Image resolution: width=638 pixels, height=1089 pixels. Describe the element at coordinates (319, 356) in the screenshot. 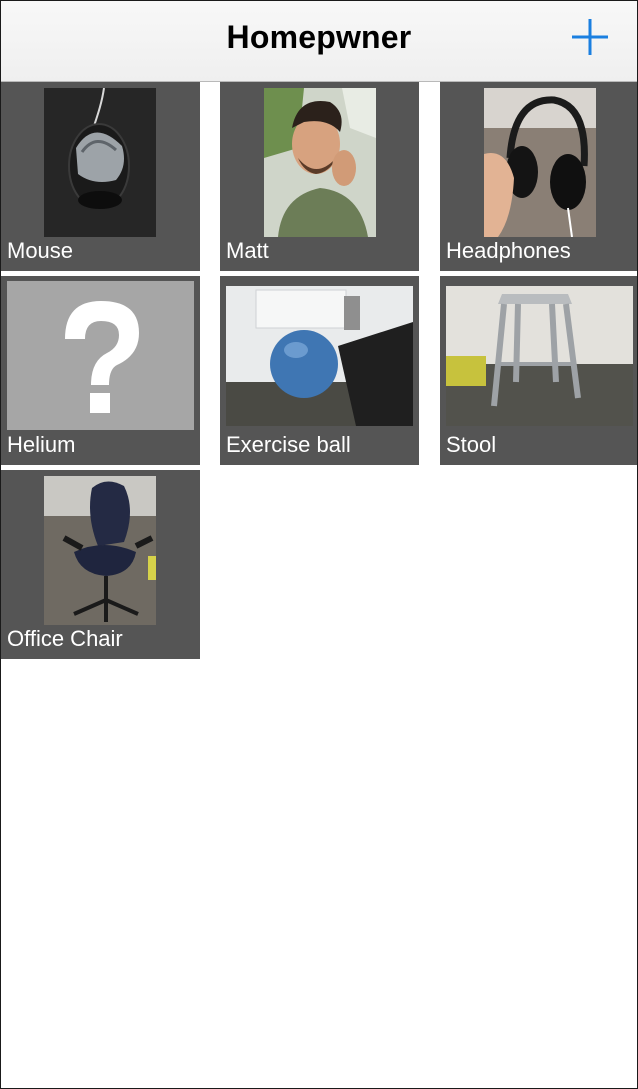

I see `item-photo-exercise-ball` at that location.